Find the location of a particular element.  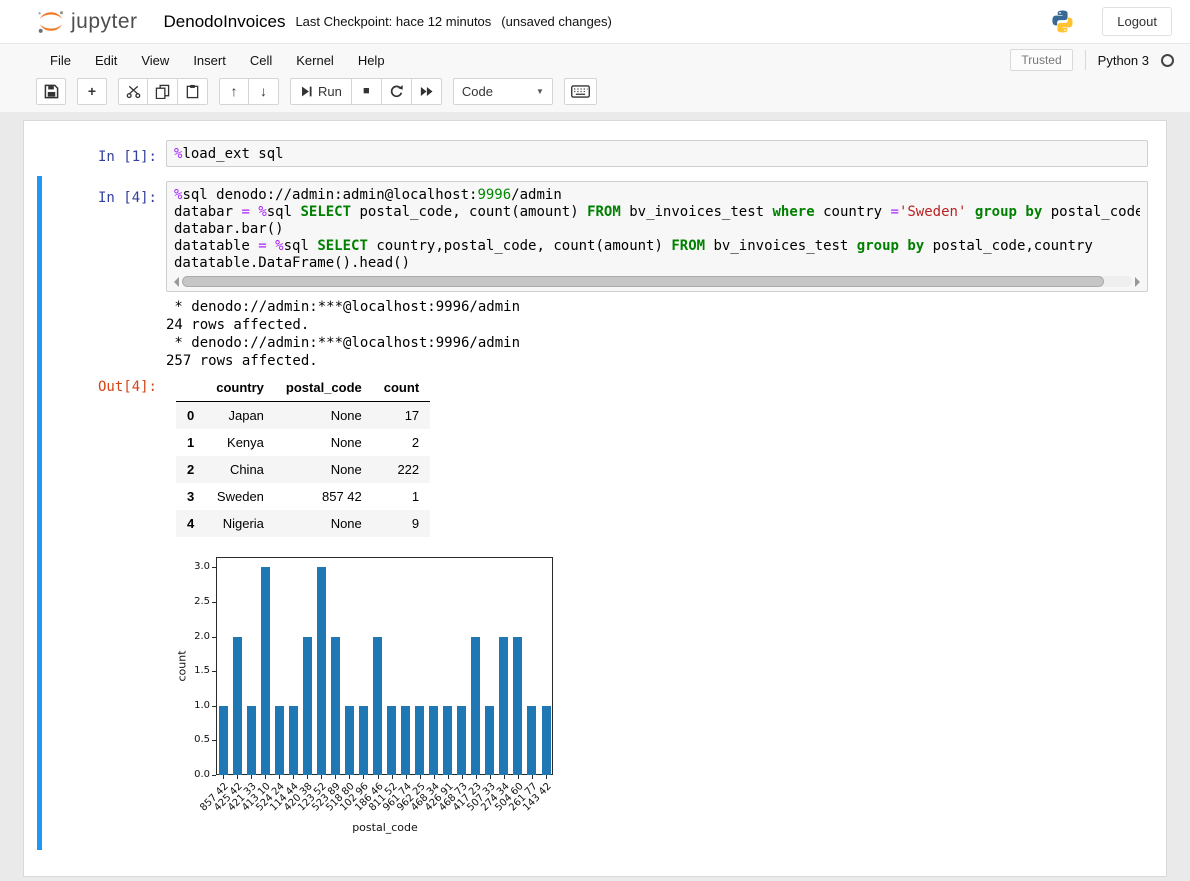

jupyter-logo: jupyter is located at coordinates (87, 21).